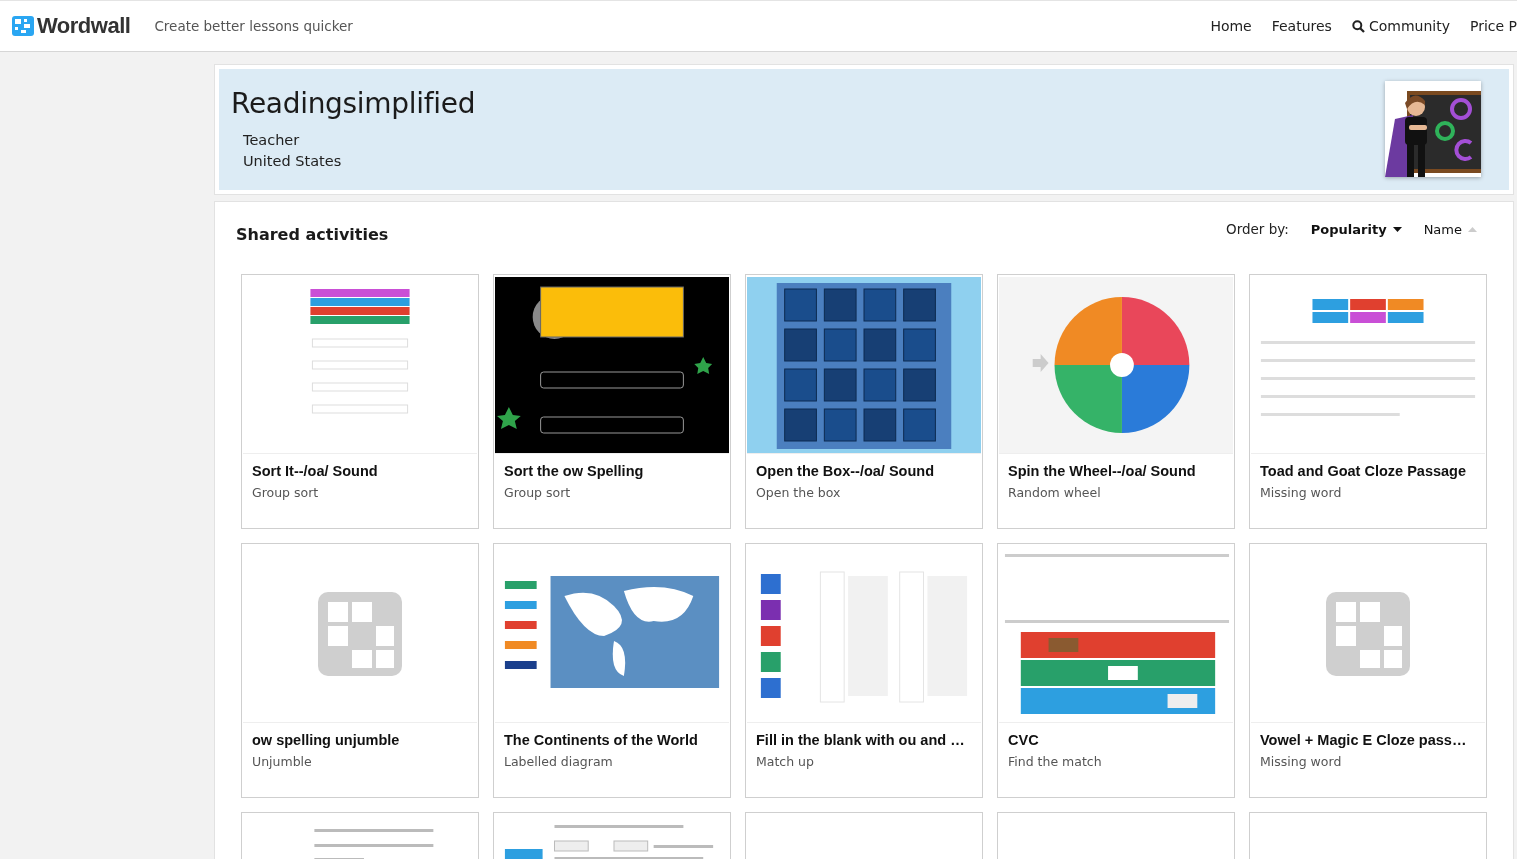 Image resolution: width=1517 pixels, height=859 pixels. Describe the element at coordinates (1356, 229) in the screenshot. I see `sort-option: Popularity` at that location.